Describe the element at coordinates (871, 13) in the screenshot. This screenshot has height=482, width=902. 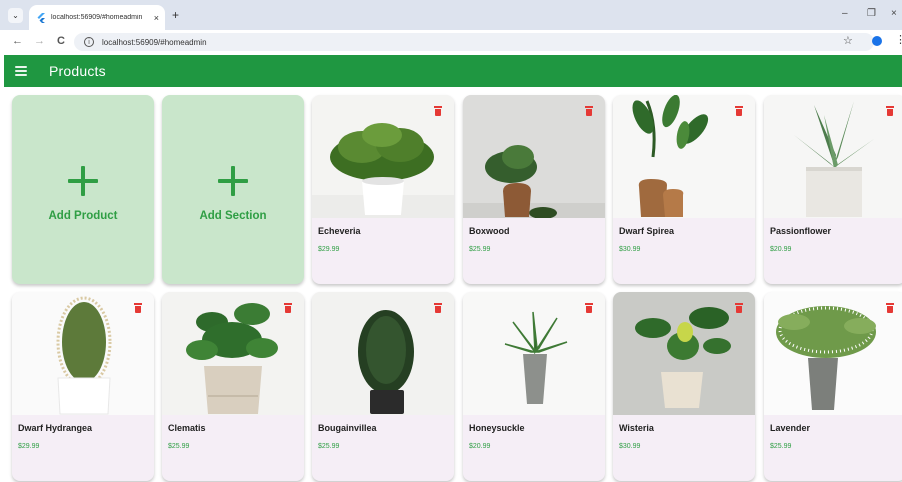
I see `window-restore-button: ❐` at that location.